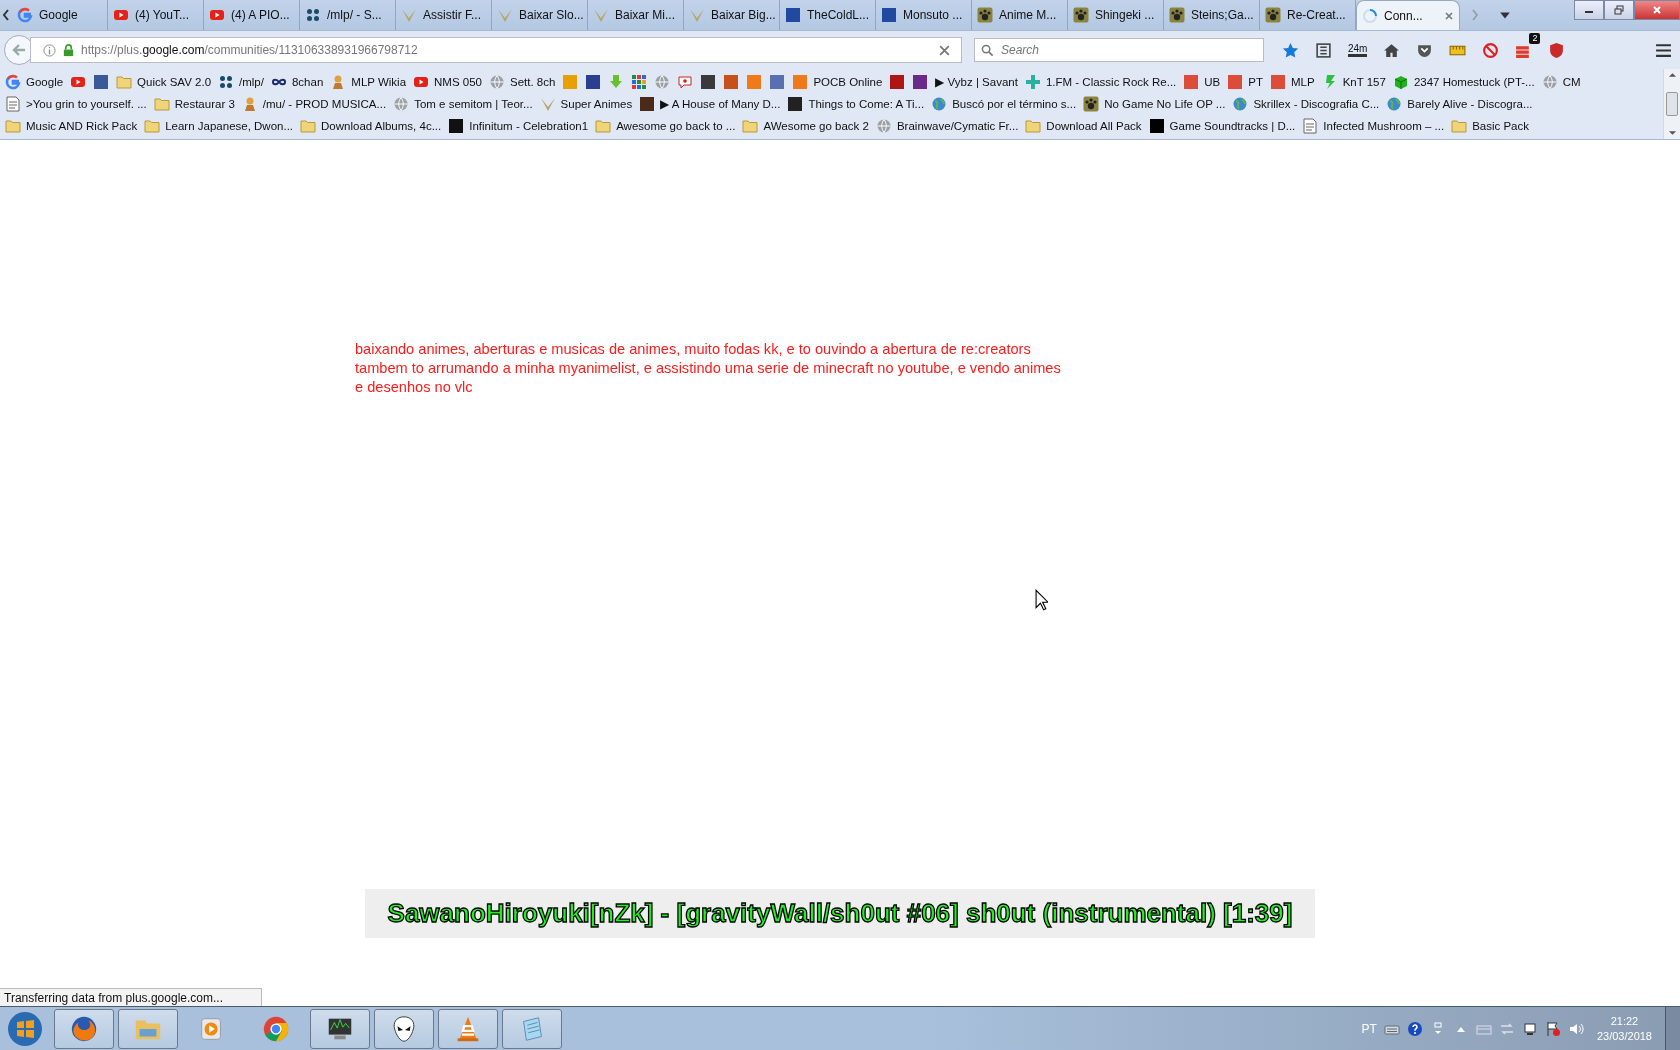 The width and height of the screenshot is (1680, 1050). Describe the element at coordinates (1663, 50) in the screenshot. I see `menu-icon` at that location.